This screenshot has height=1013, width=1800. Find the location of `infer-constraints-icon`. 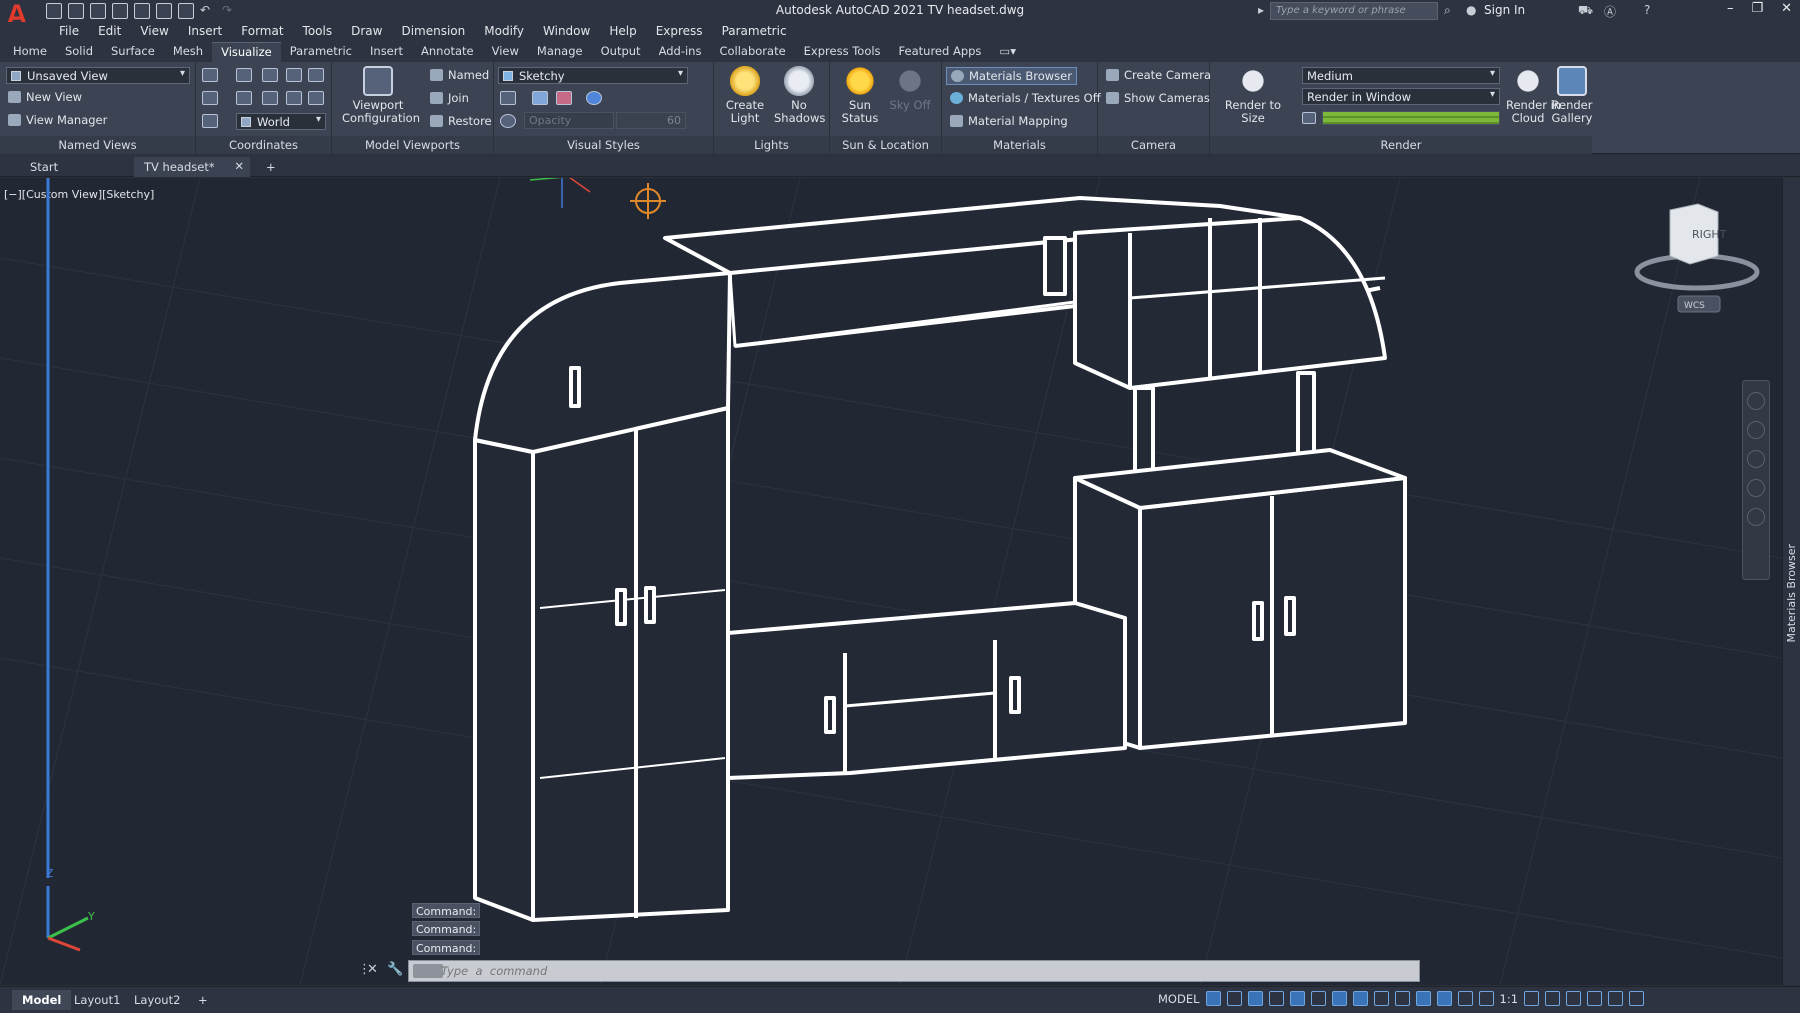

infer-constraints-icon is located at coordinates (1255, 998).